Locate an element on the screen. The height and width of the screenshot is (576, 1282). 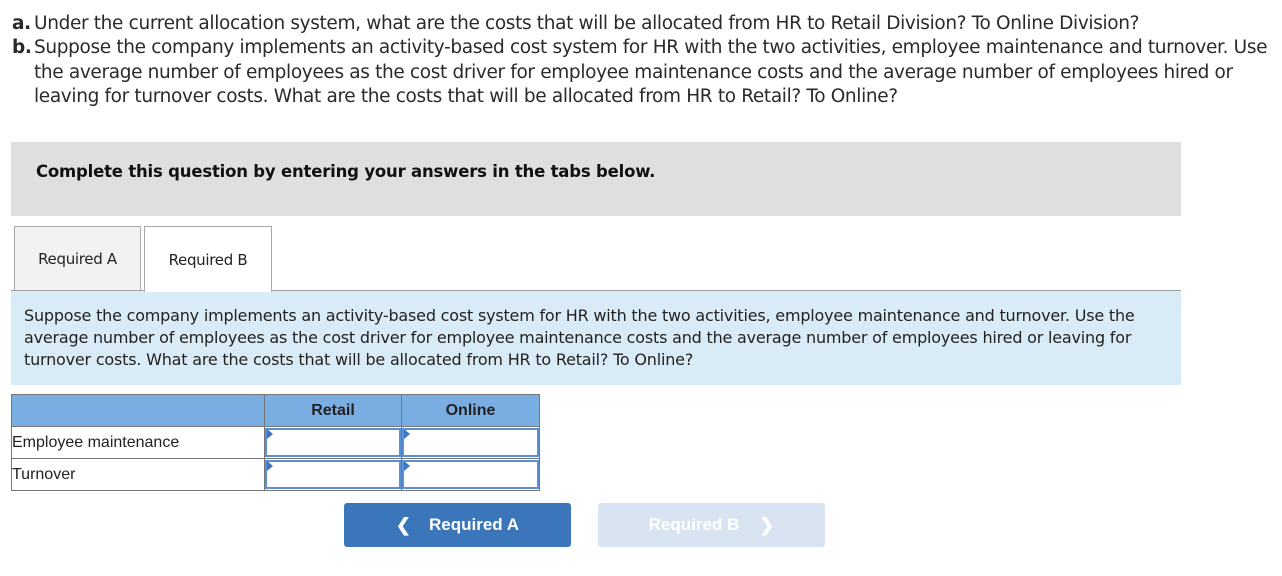
cell-turnover-retail is located at coordinates (333, 474).